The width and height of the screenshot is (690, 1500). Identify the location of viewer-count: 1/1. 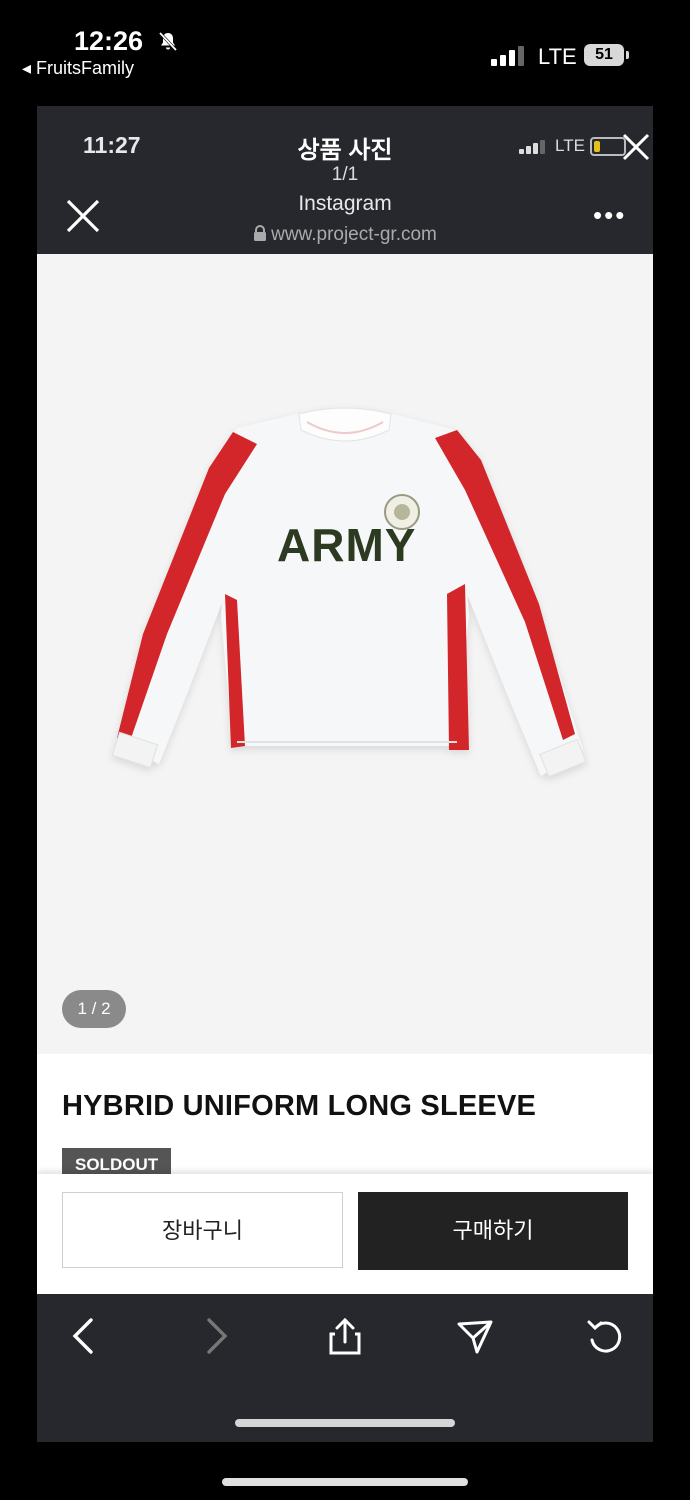
(345, 174).